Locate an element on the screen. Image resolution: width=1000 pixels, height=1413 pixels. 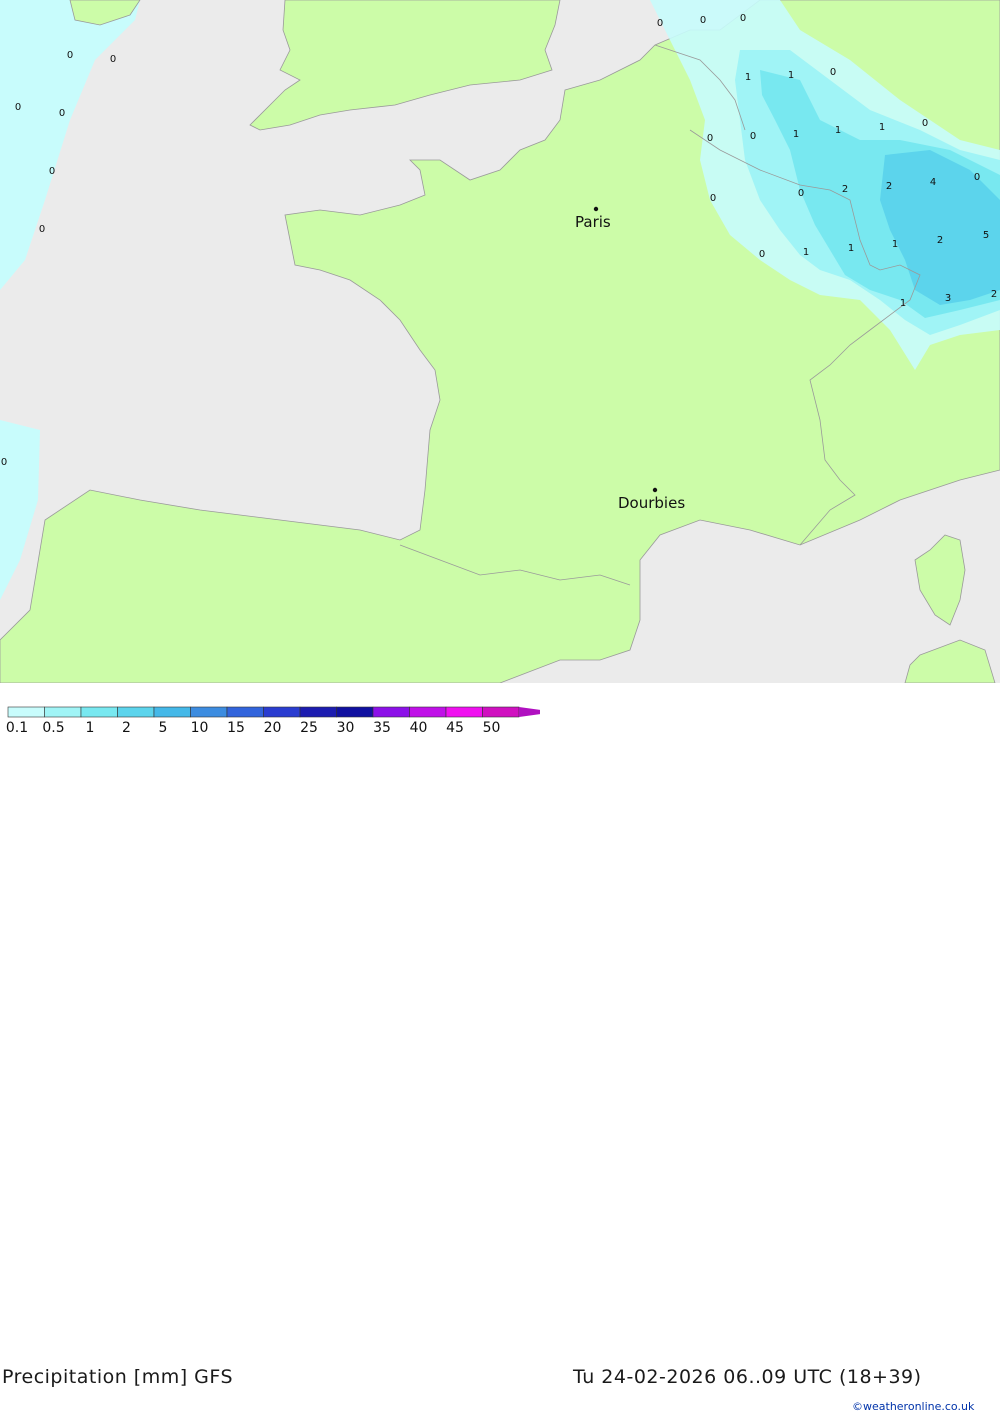
color-tick-label: 20 is located at coordinates (273, 728).